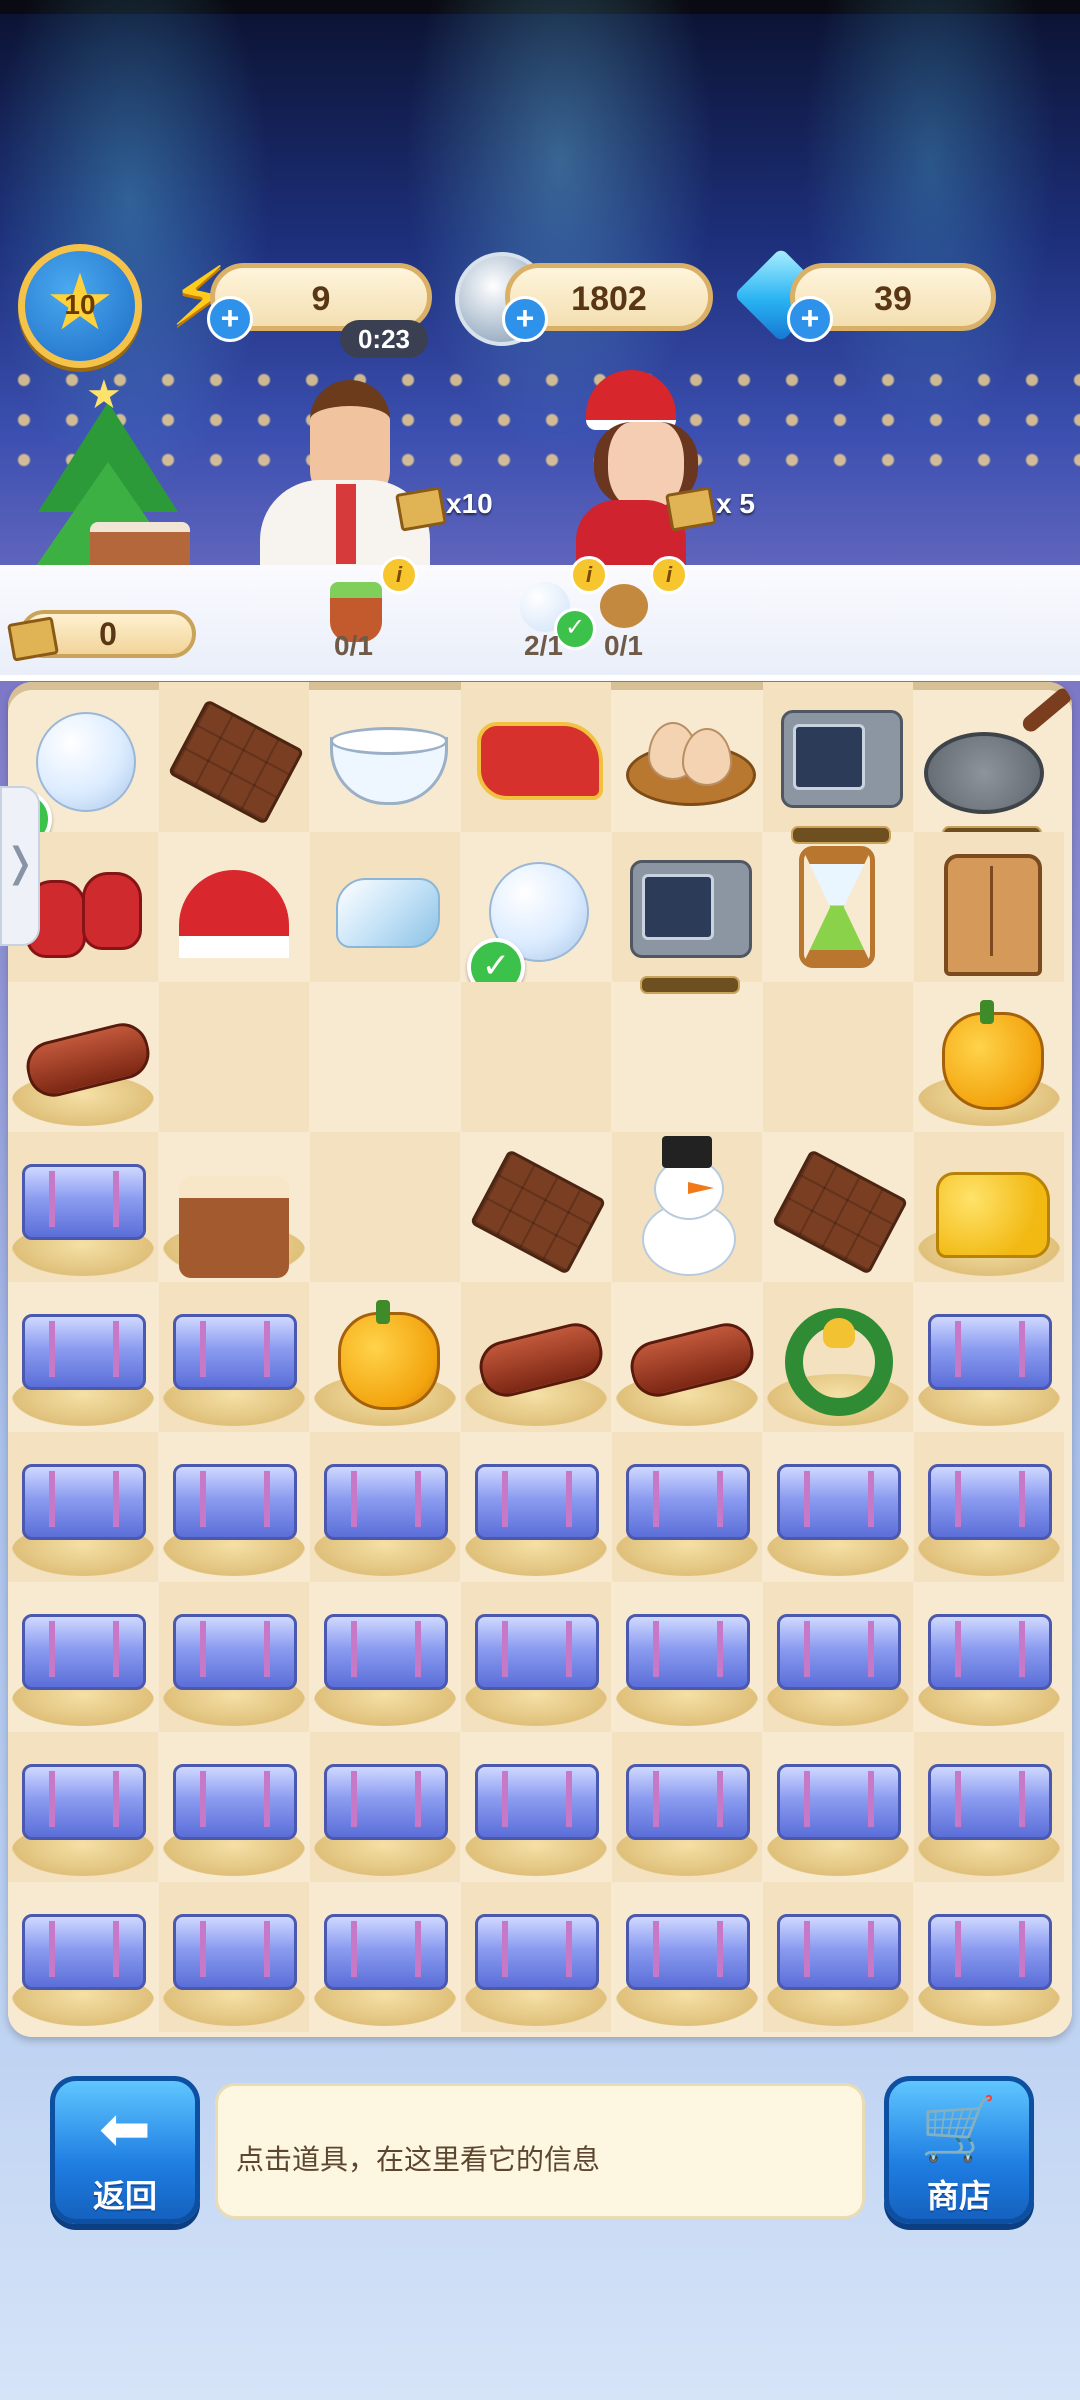 This screenshot has height=2400, width=1080. What do you see at coordinates (631, 400) in the screenshot?
I see `woman-santa-hat` at bounding box center [631, 400].